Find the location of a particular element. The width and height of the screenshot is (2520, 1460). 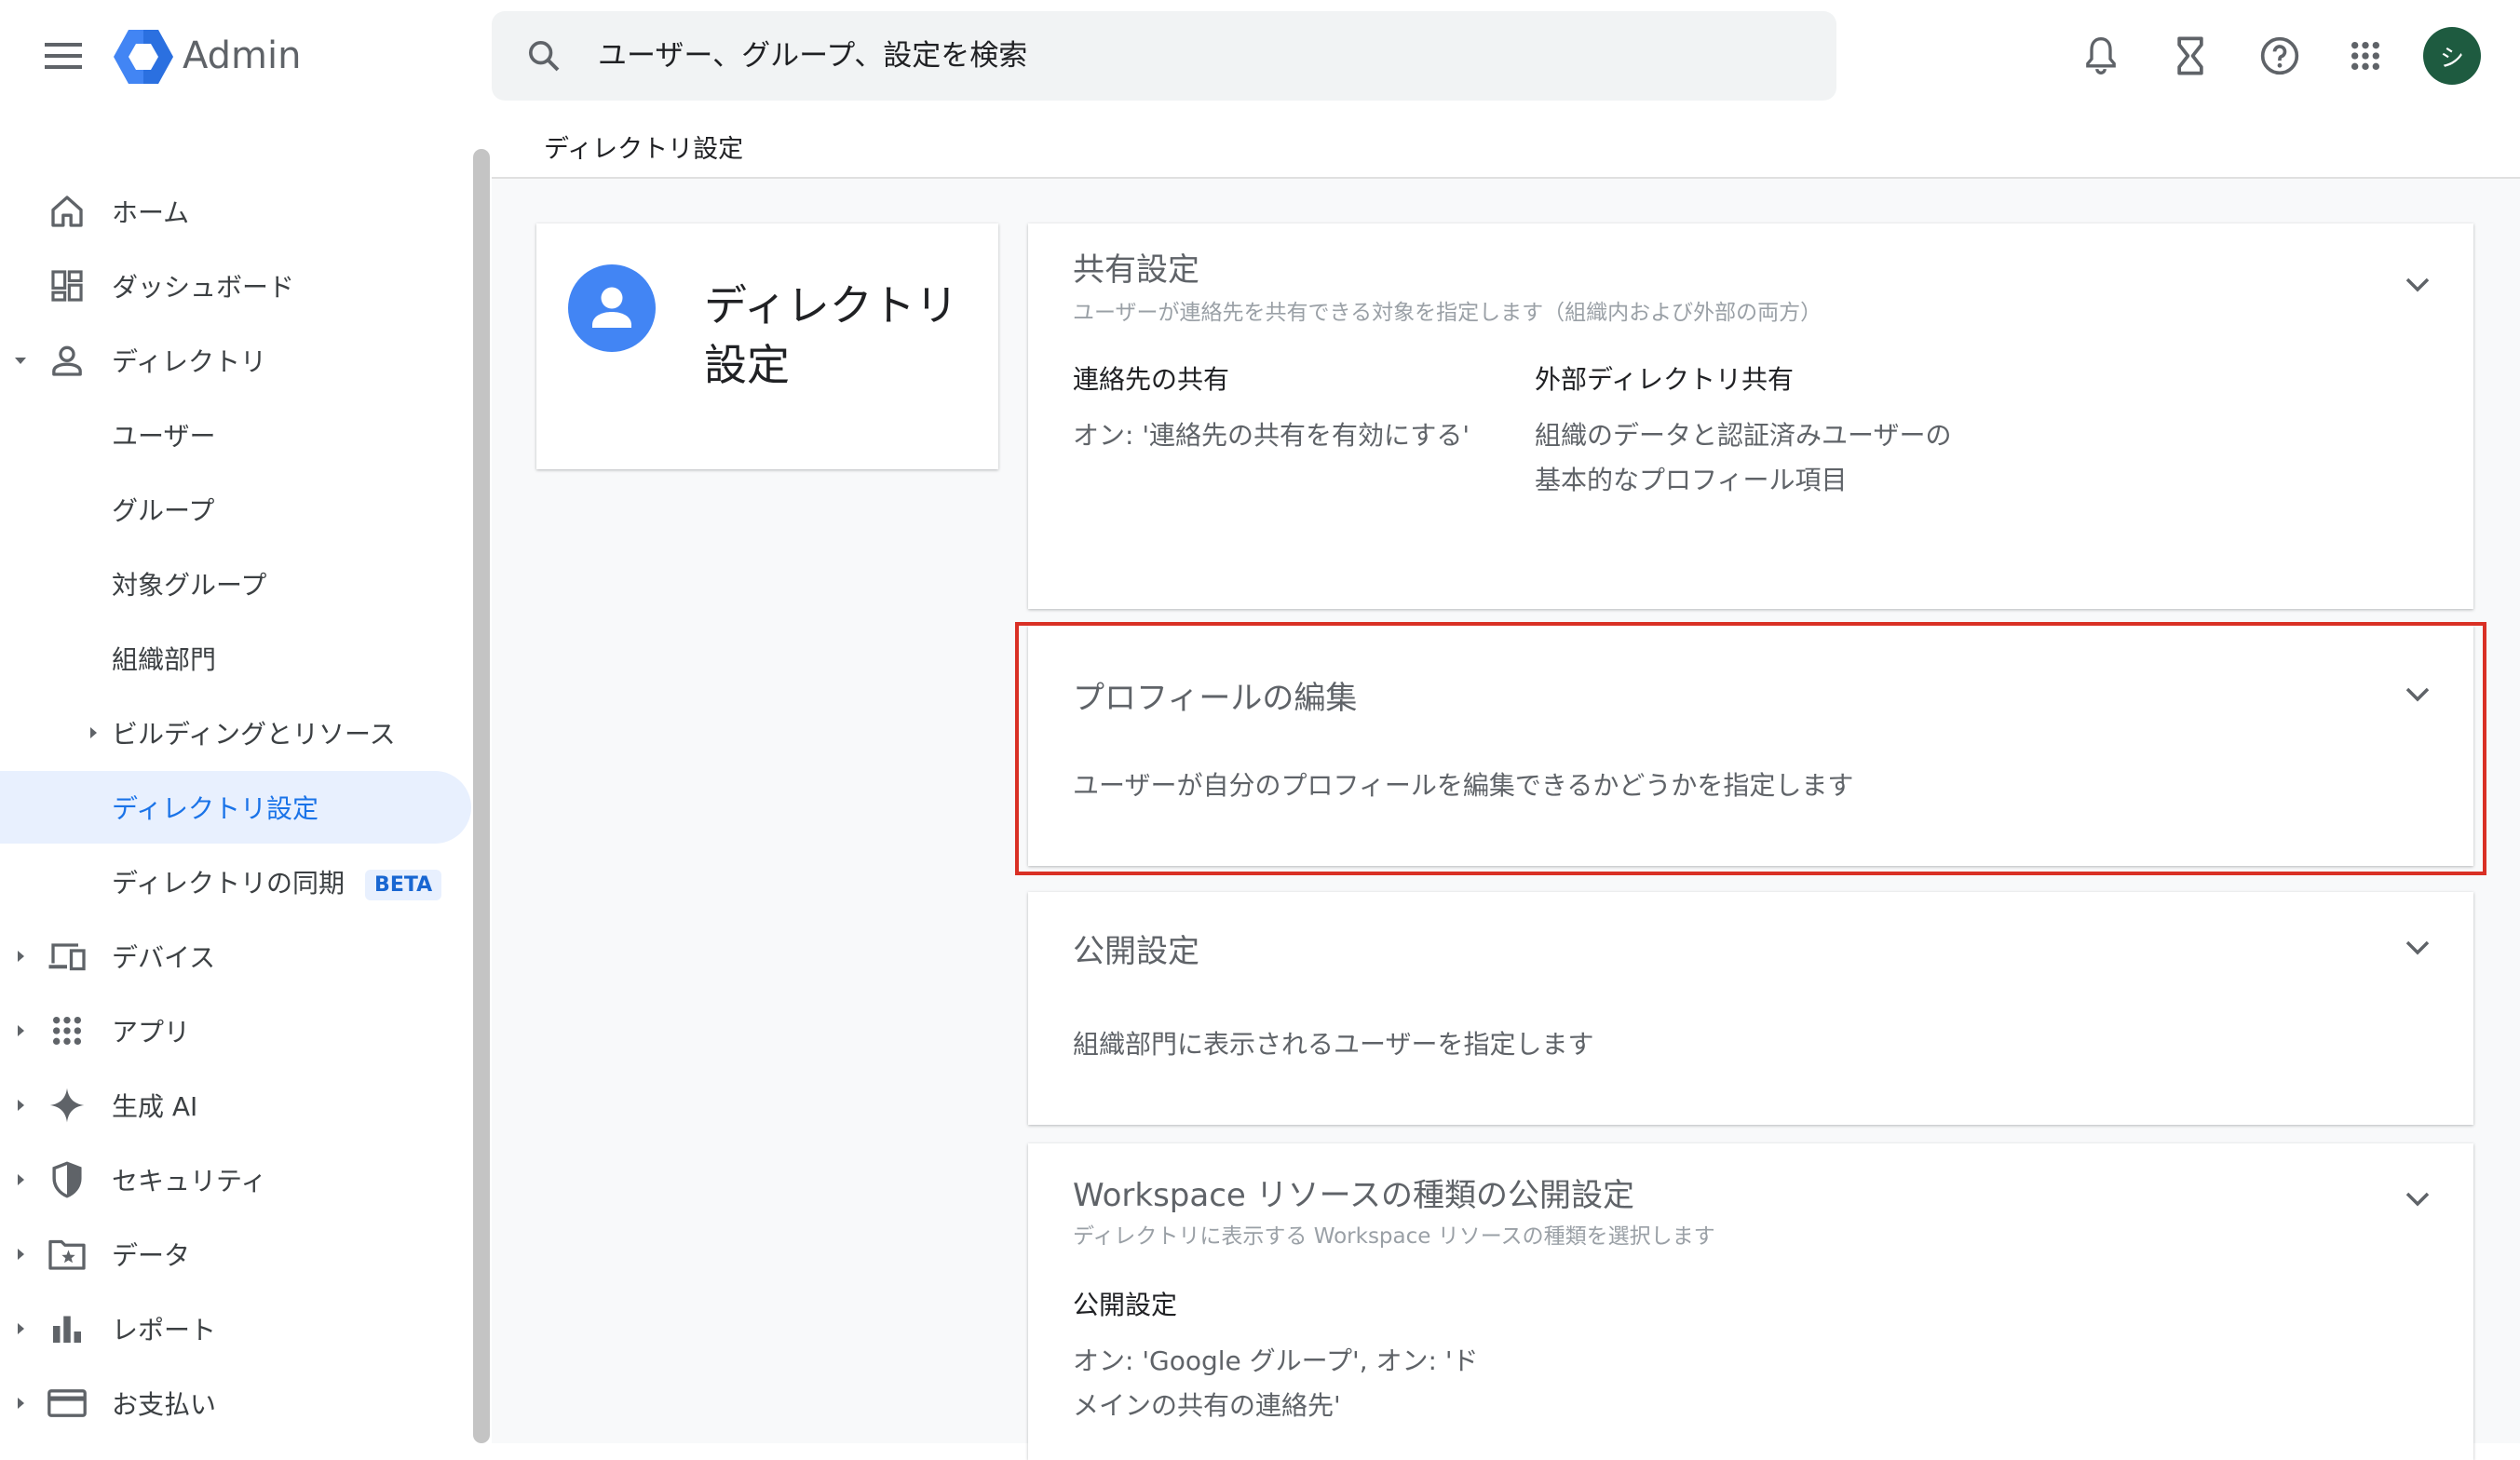

sidebar-item-label: 組織部門 is located at coordinates (164, 660).